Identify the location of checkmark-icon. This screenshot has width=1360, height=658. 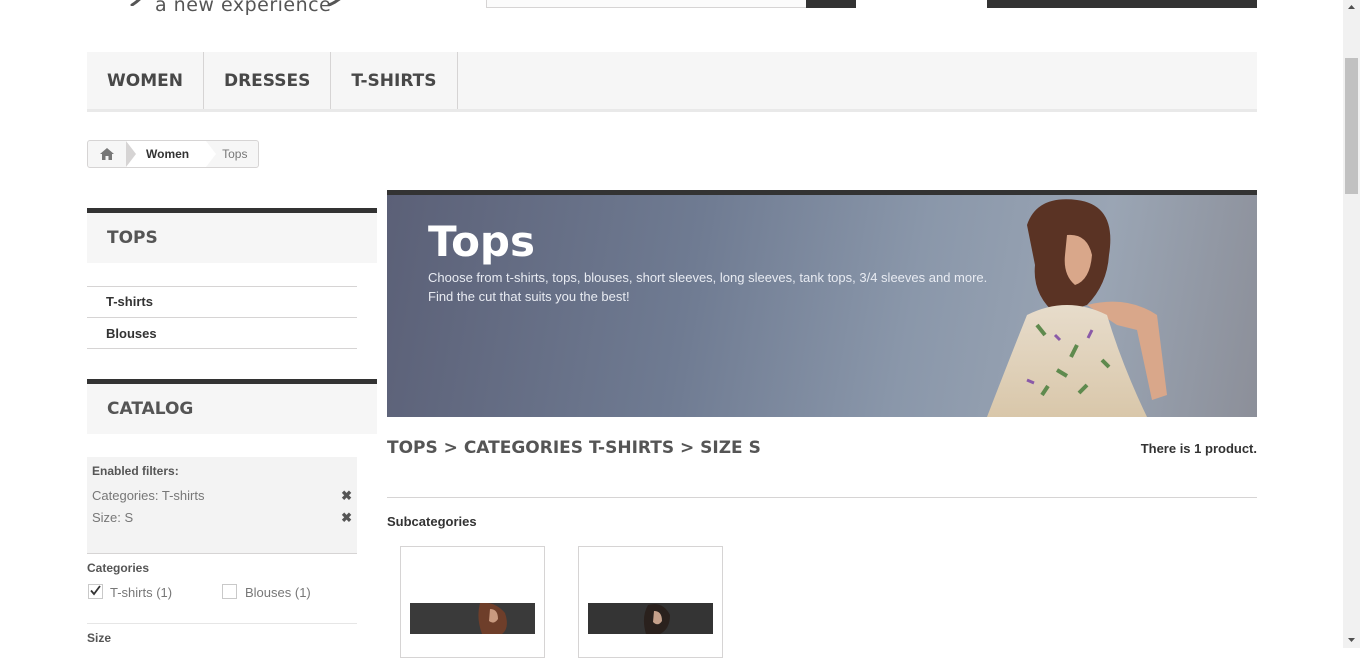
(95, 590).